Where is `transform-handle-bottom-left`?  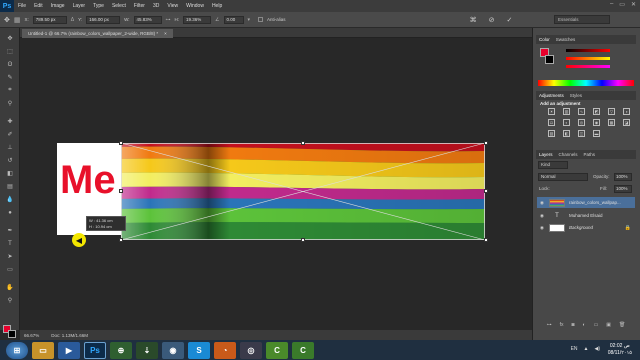
transform-handle-bottom-left is located at coordinates (121, 240).